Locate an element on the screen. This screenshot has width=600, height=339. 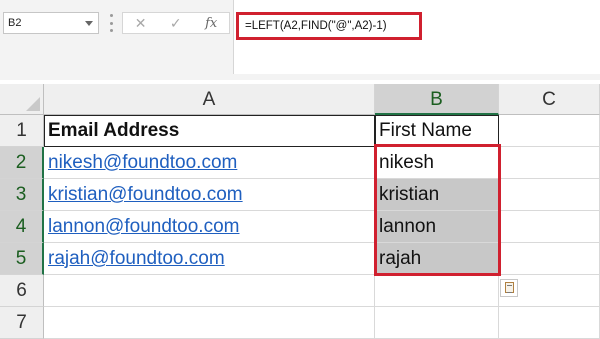
cell-a6 is located at coordinates (209, 291).